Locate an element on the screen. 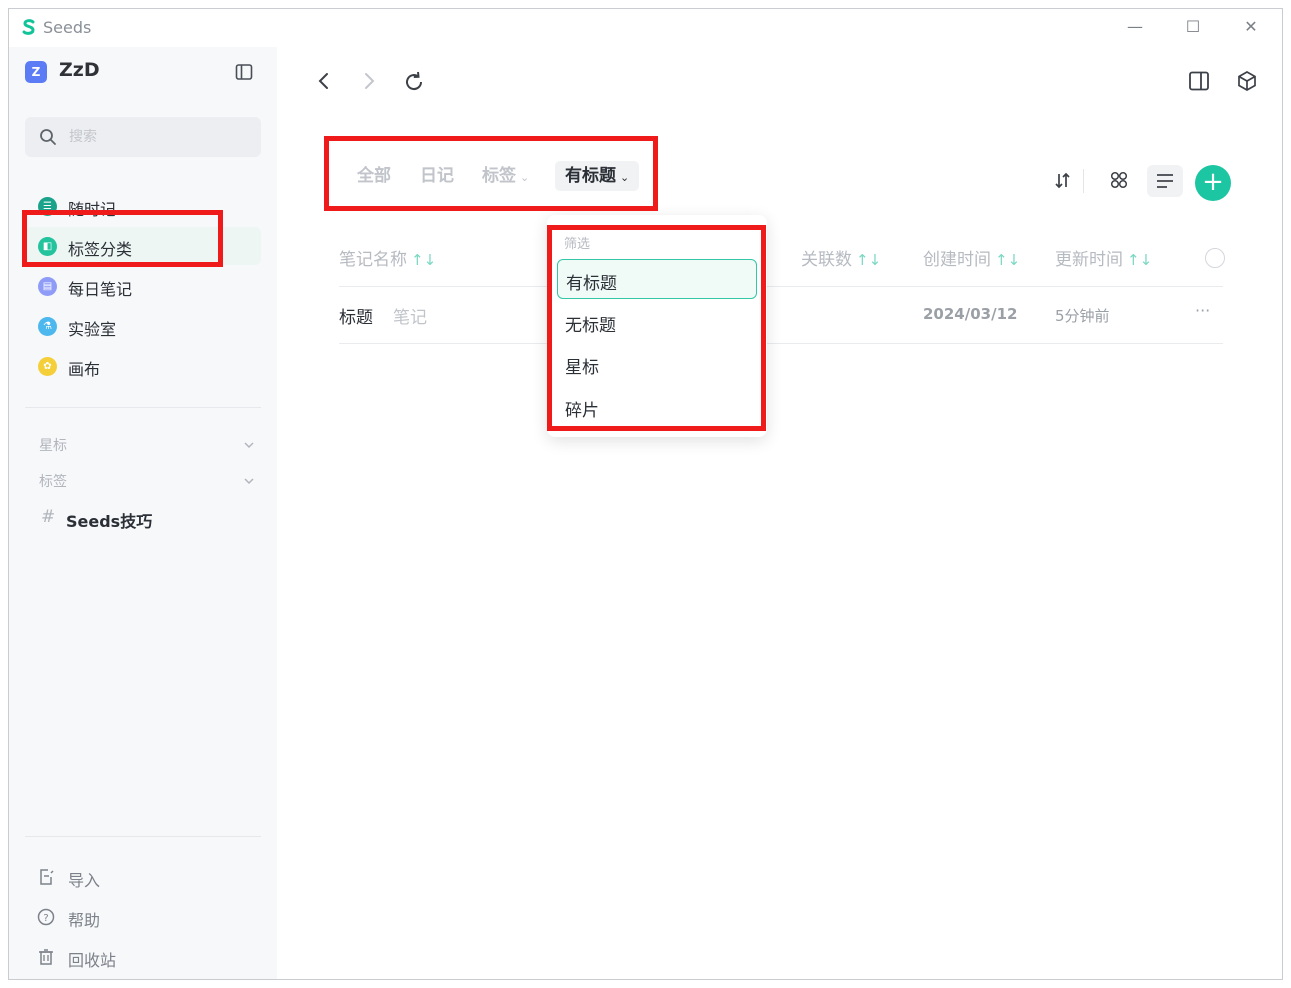 This screenshot has width=1291, height=988. row-divider is located at coordinates (781, 343).